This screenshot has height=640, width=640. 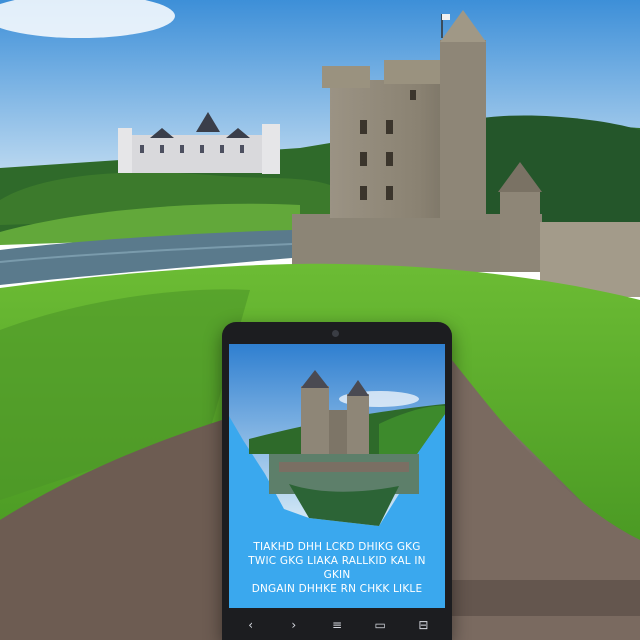 I want to click on home-icon: ▭, so click(x=380, y=625).